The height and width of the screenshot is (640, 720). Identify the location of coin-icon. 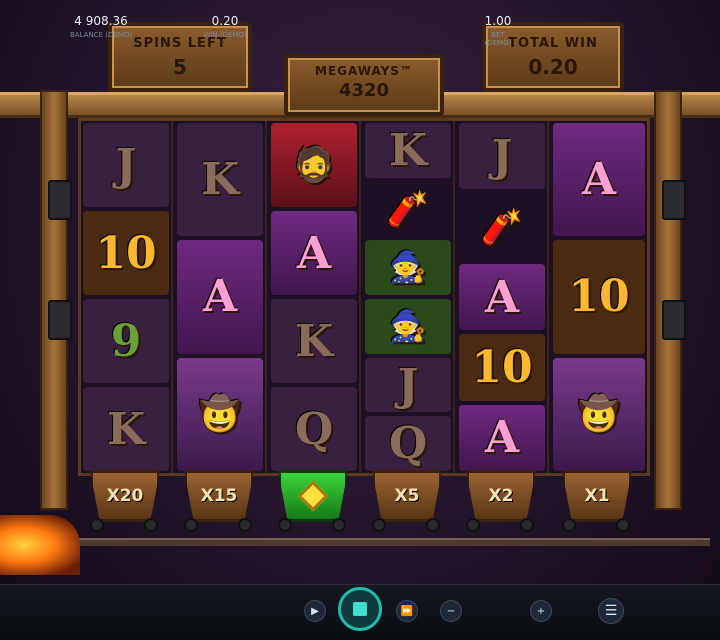
(313, 496).